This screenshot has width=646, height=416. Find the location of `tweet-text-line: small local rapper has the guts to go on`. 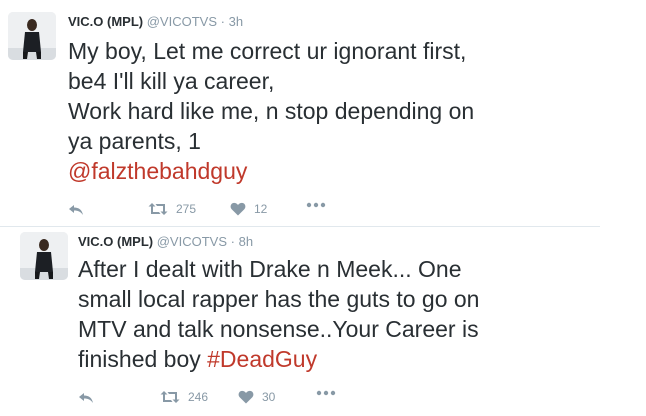

tweet-text-line: small local rapper has the guts to go on is located at coordinates (279, 299).